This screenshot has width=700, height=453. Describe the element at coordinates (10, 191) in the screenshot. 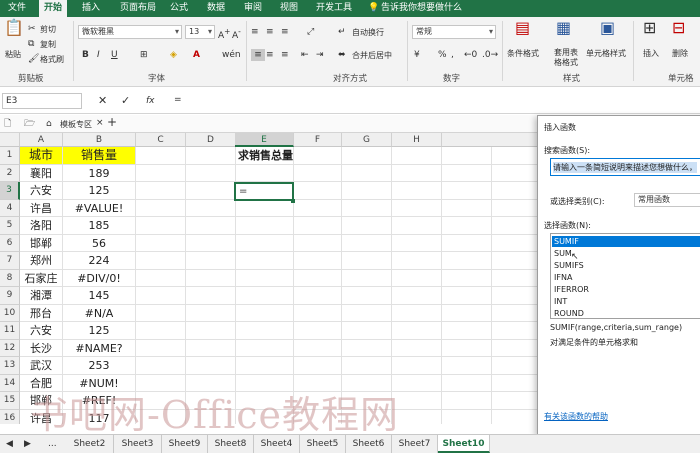

I see `row-header: 3` at that location.